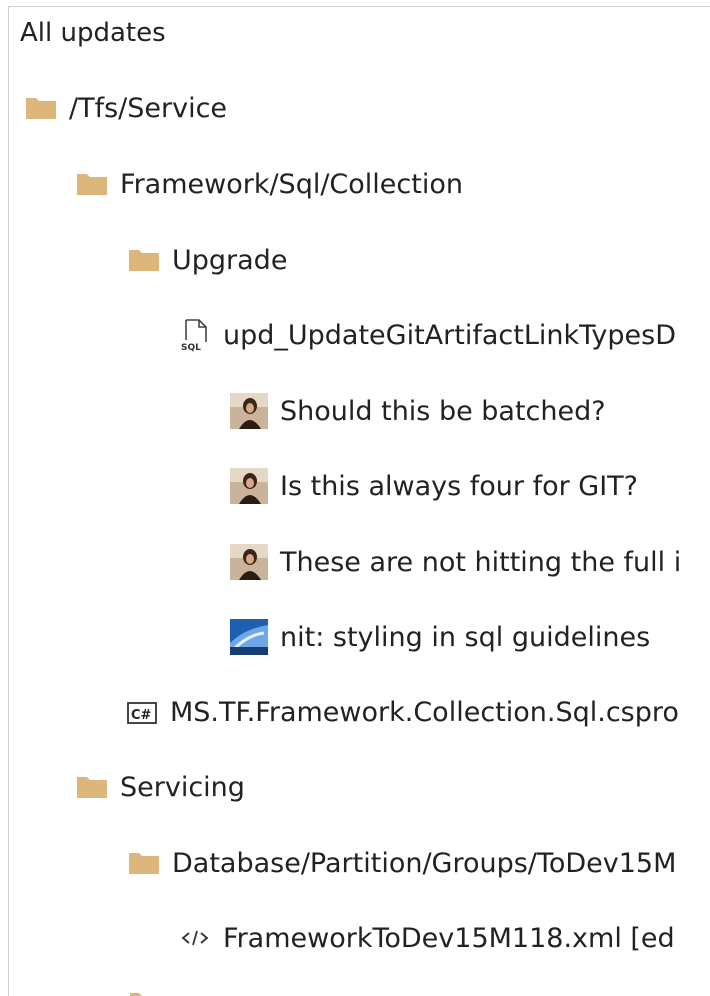  I want to click on tree-folder-framework-sql-collection: Framework/Sql/Collection, so click(269, 184).